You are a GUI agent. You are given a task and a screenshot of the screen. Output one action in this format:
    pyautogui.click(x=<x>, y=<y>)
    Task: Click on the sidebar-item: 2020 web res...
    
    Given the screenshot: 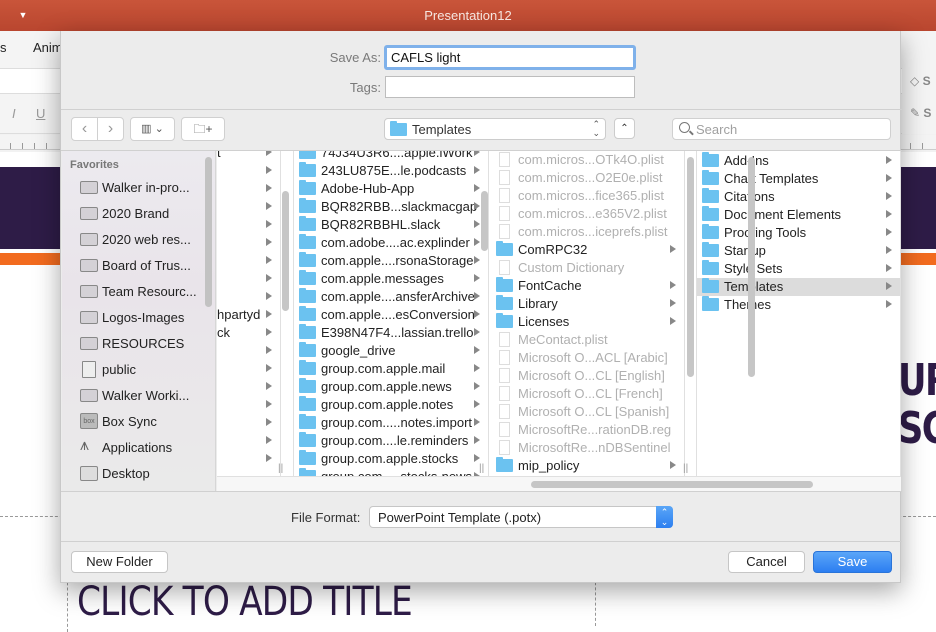 What is the action you would take?
    pyautogui.click(x=137, y=240)
    